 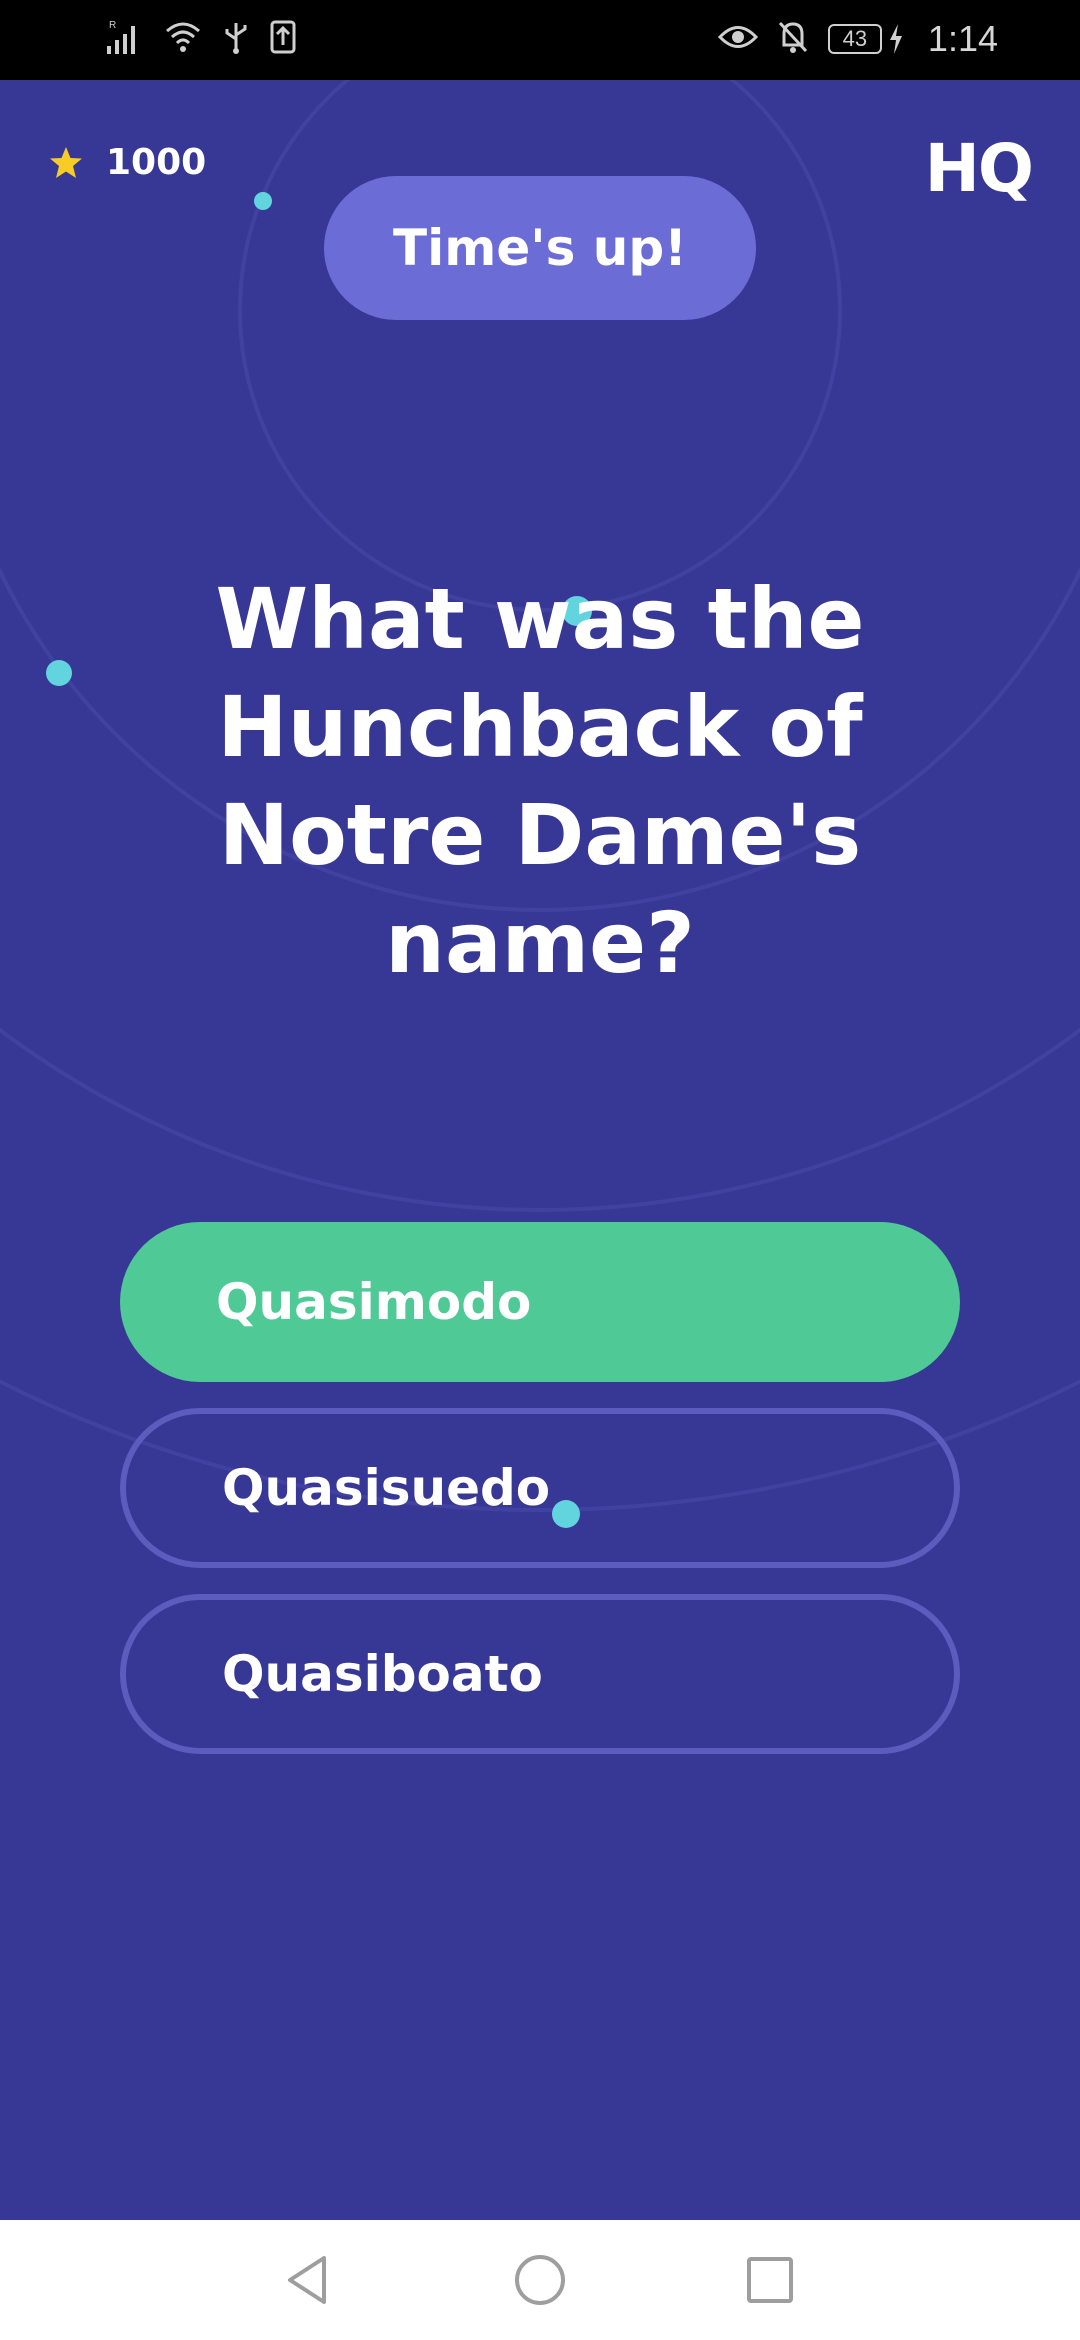 I want to click on eye-icon, so click(x=737, y=39).